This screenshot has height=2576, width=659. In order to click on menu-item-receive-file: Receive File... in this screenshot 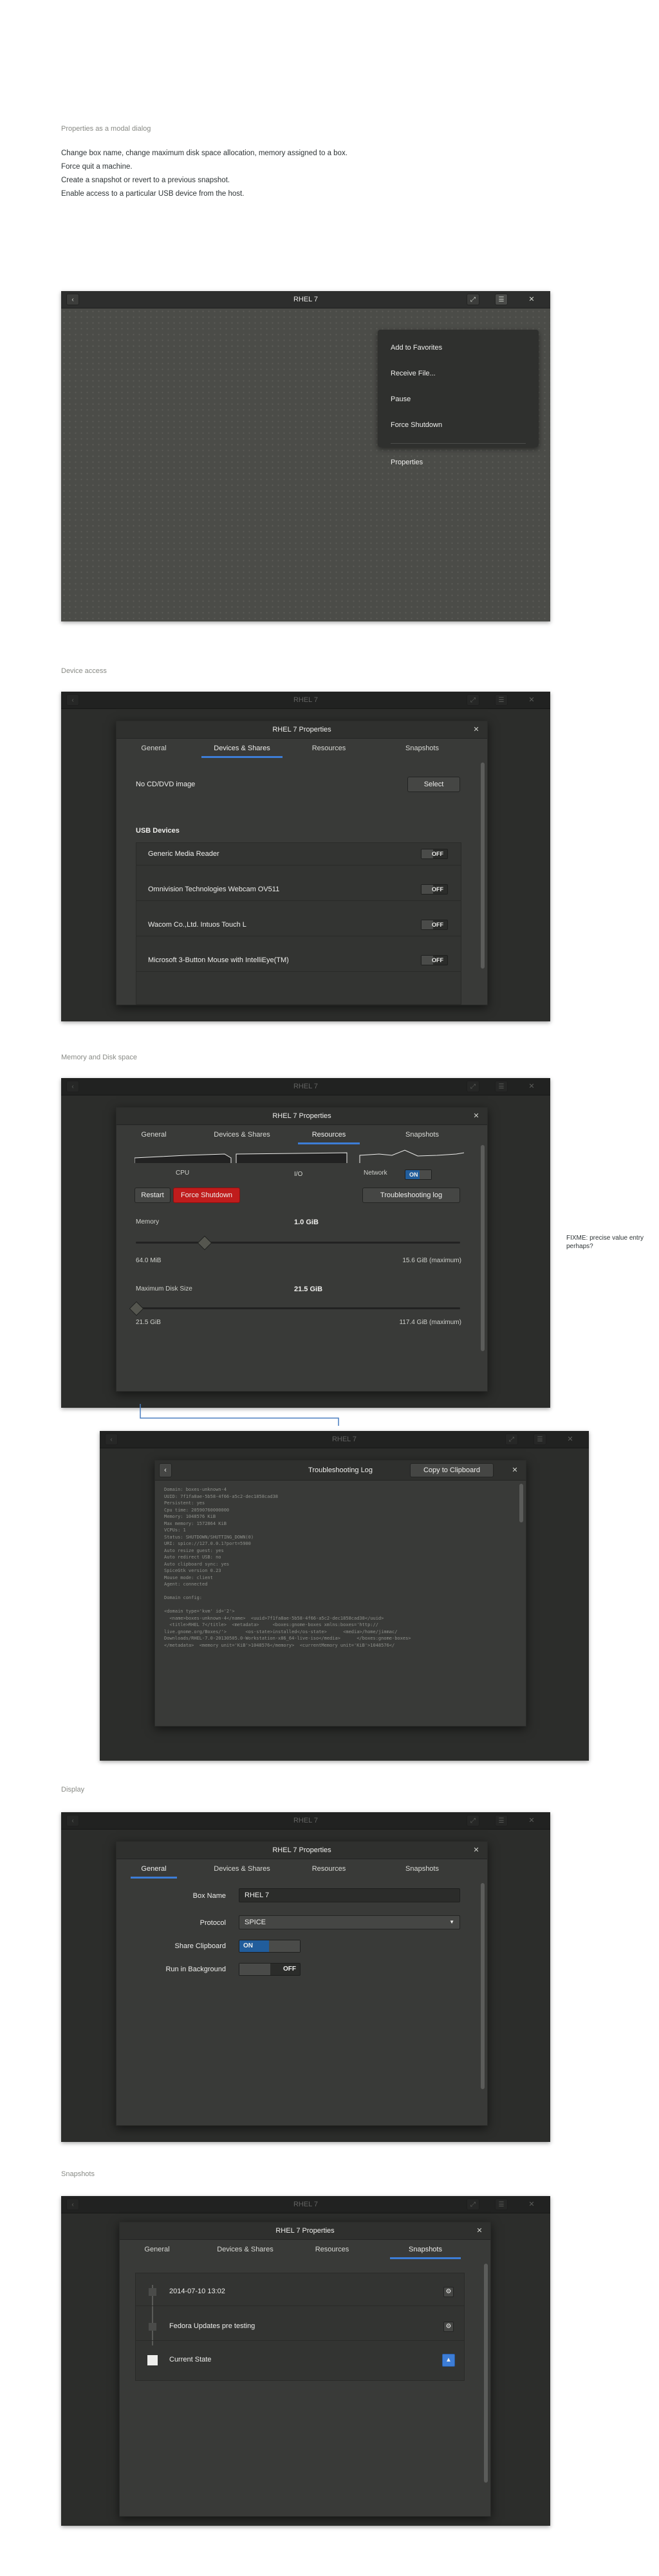, I will do `click(413, 373)`.